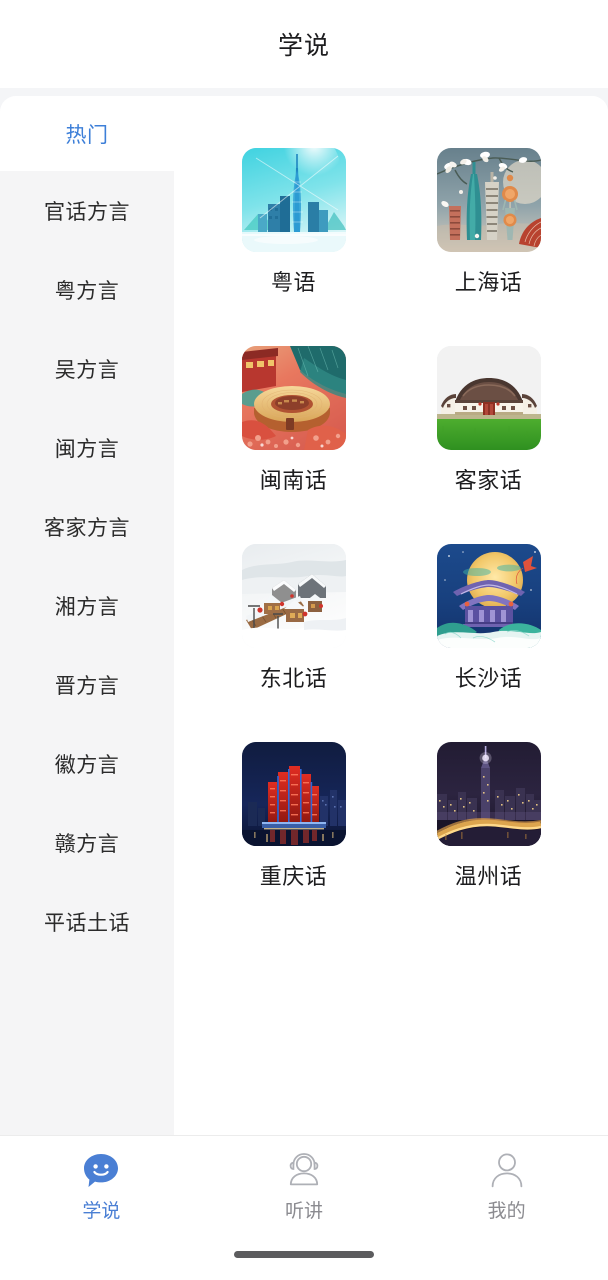 The image size is (608, 1280). I want to click on sidebar-item-9: 赣方言, so click(87, 842).